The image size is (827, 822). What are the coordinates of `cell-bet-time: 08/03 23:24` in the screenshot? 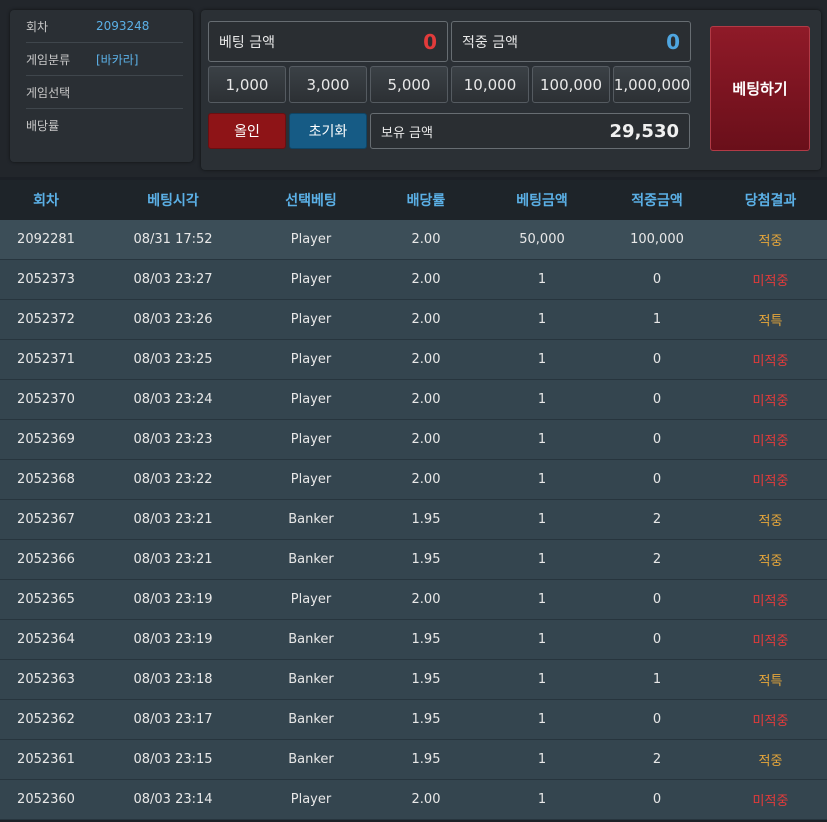 It's located at (173, 399).